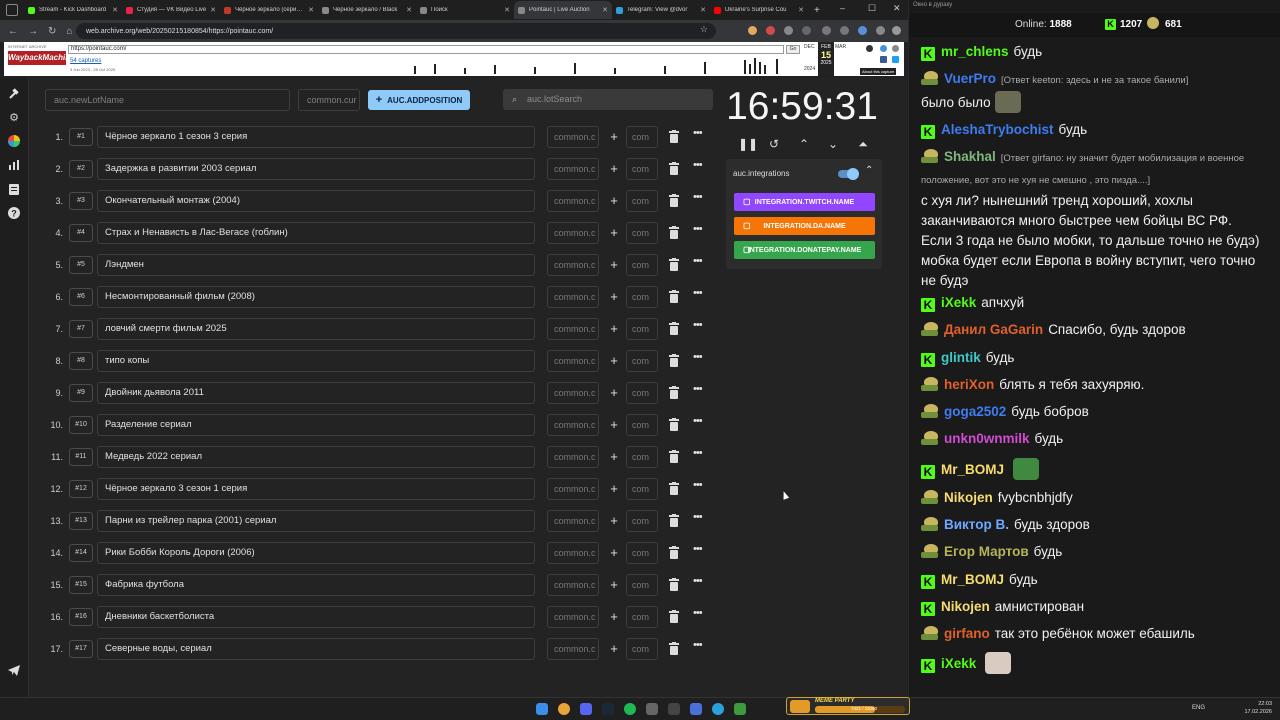  I want to click on bookmark-star-icon: ☆, so click(704, 29).